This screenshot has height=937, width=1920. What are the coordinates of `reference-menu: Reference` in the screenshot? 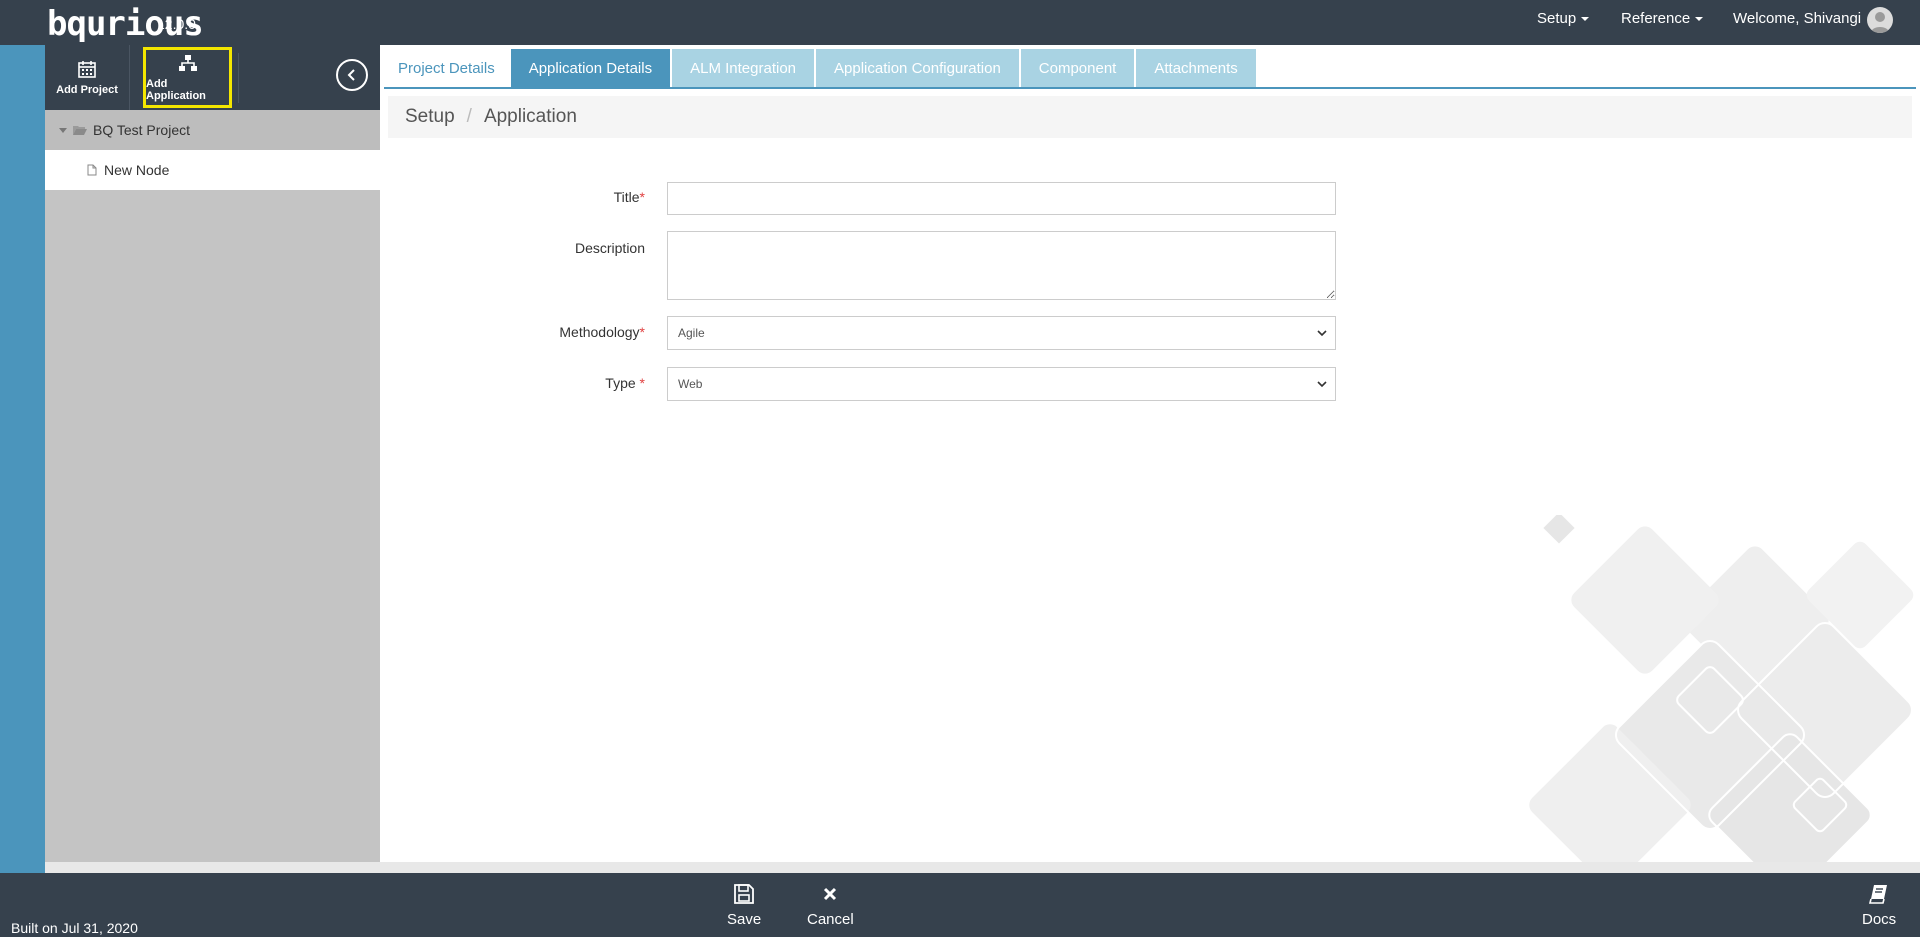 It's located at (1662, 18).